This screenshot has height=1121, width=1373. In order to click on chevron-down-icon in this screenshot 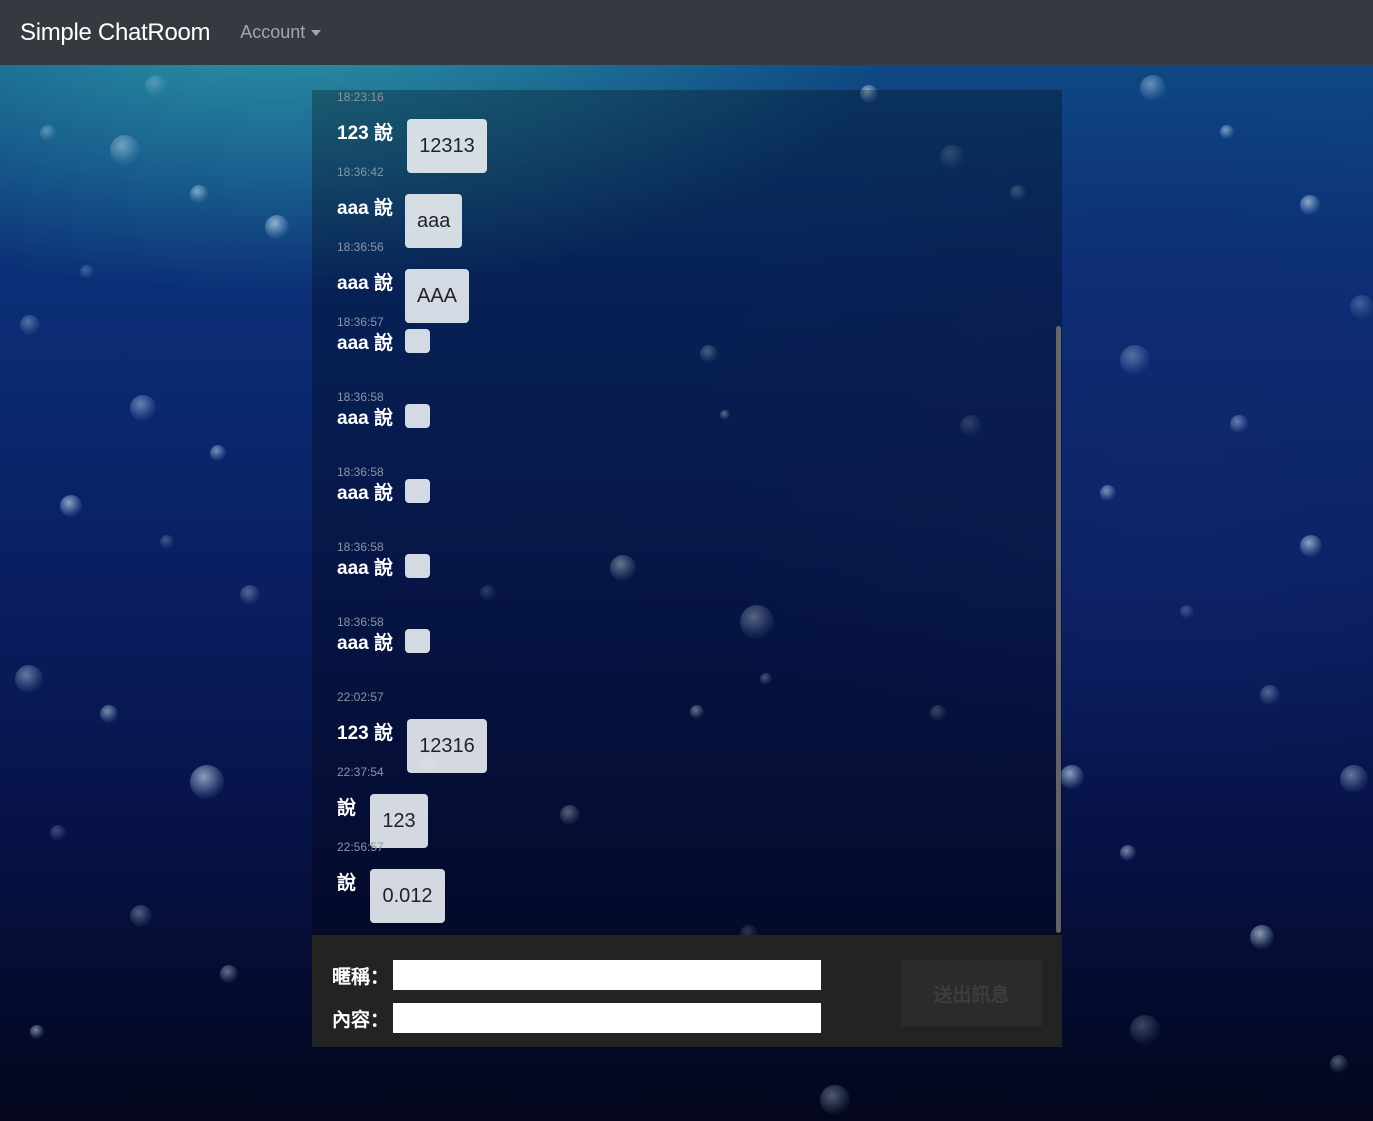, I will do `click(316, 32)`.